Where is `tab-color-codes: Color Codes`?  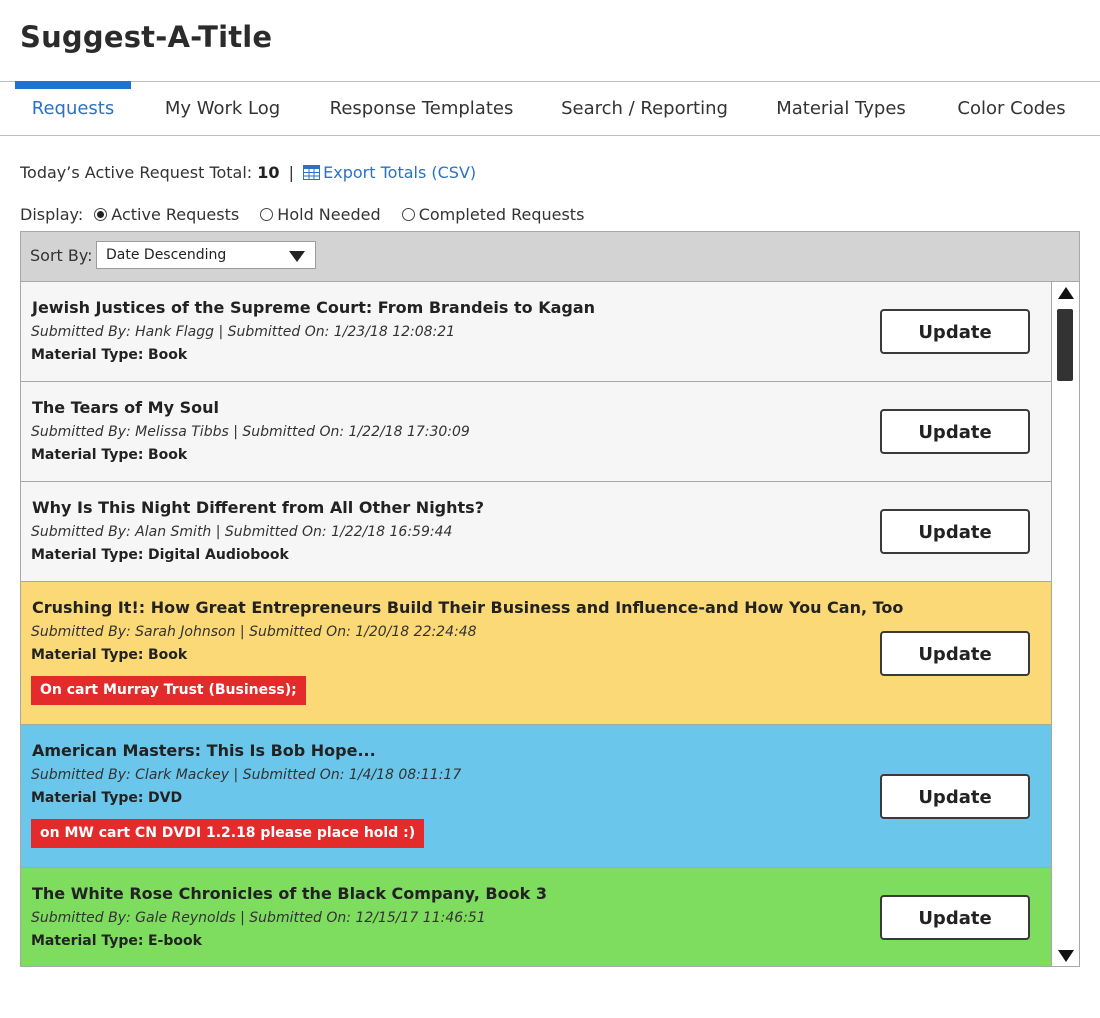
tab-color-codes: Color Codes is located at coordinates (1011, 109).